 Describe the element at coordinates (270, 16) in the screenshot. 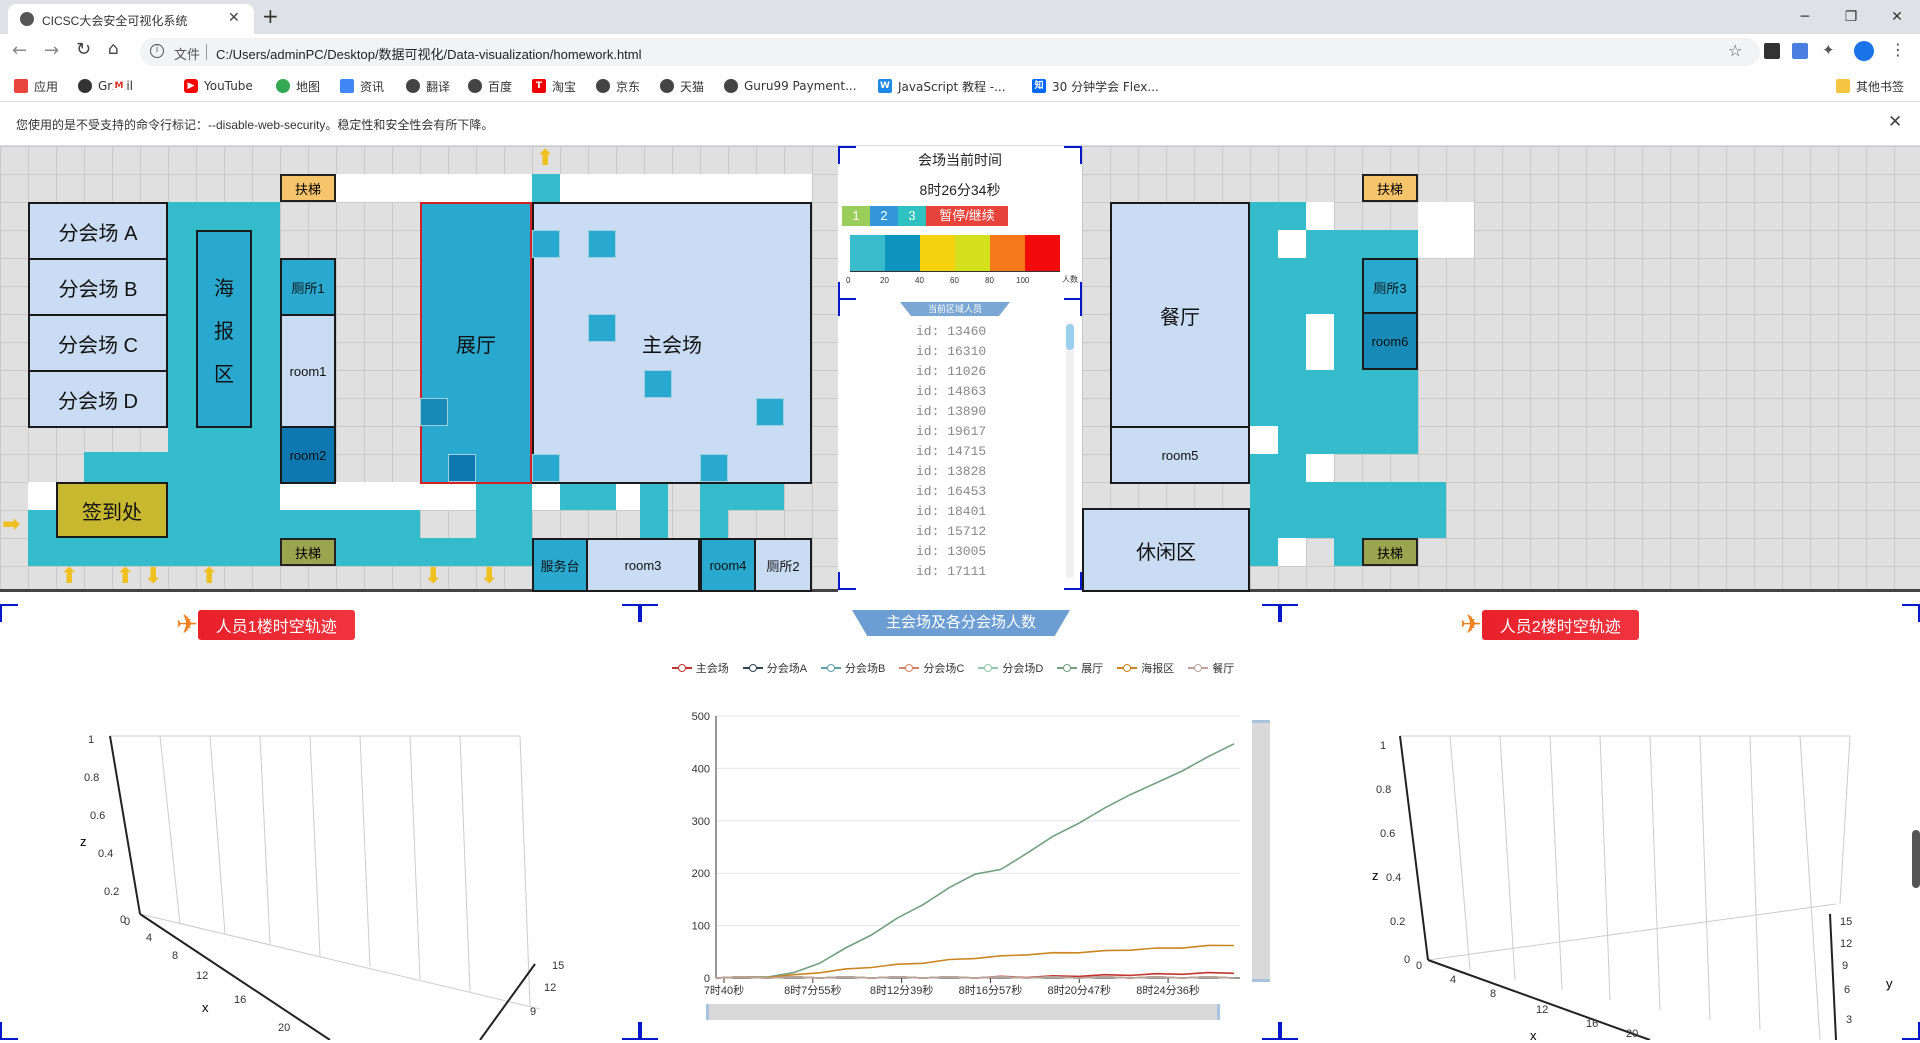

I see `new-tab-icon: +` at that location.